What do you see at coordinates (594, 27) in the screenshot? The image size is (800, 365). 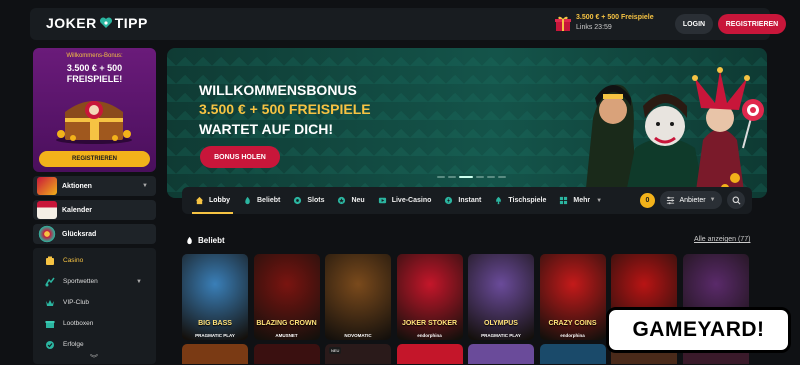 I see `promo-timer: Links 23:59` at bounding box center [594, 27].